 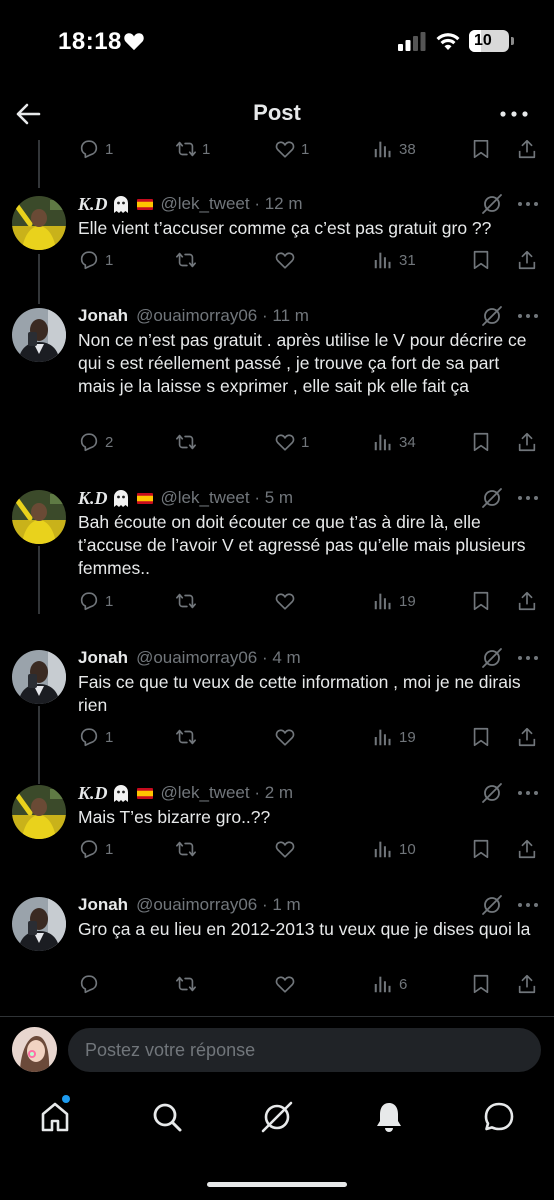 I want to click on notifications-icon, so click(x=389, y=1117).